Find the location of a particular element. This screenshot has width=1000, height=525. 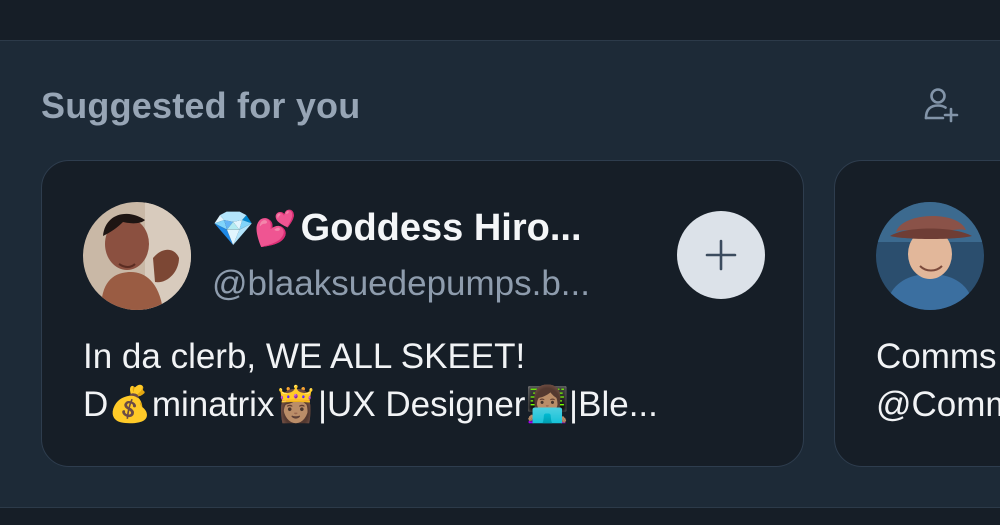

top-divider-area is located at coordinates (500, 20).